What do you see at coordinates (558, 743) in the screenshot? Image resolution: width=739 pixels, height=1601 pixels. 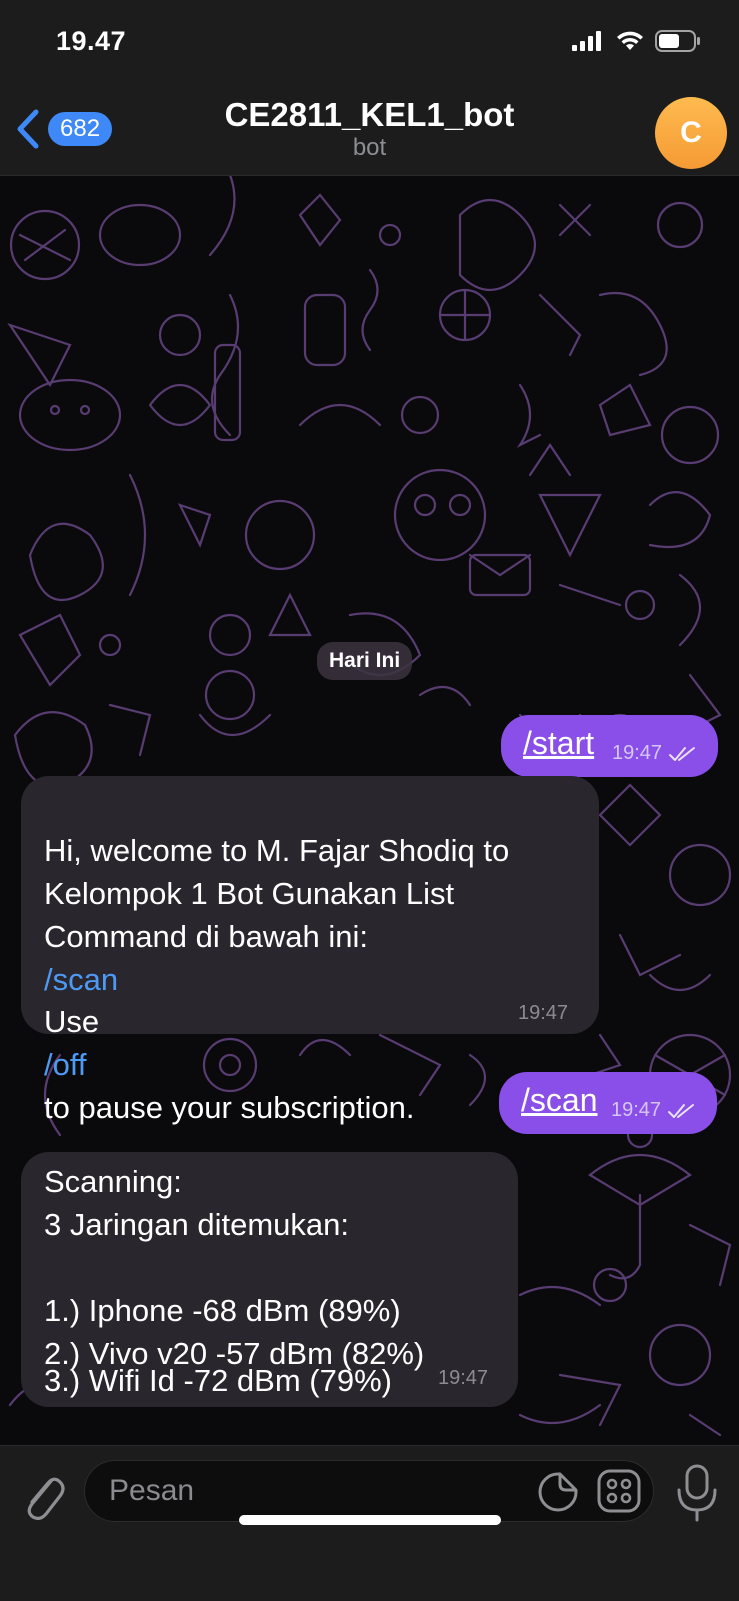 I see `command-link: /start` at bounding box center [558, 743].